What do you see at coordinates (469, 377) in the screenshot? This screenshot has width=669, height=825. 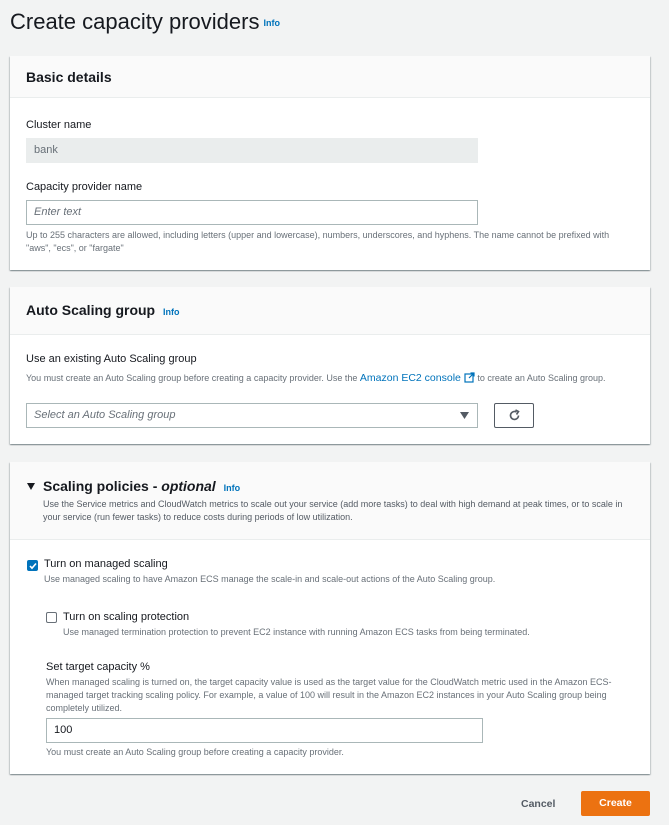 I see `external-link-icon` at bounding box center [469, 377].